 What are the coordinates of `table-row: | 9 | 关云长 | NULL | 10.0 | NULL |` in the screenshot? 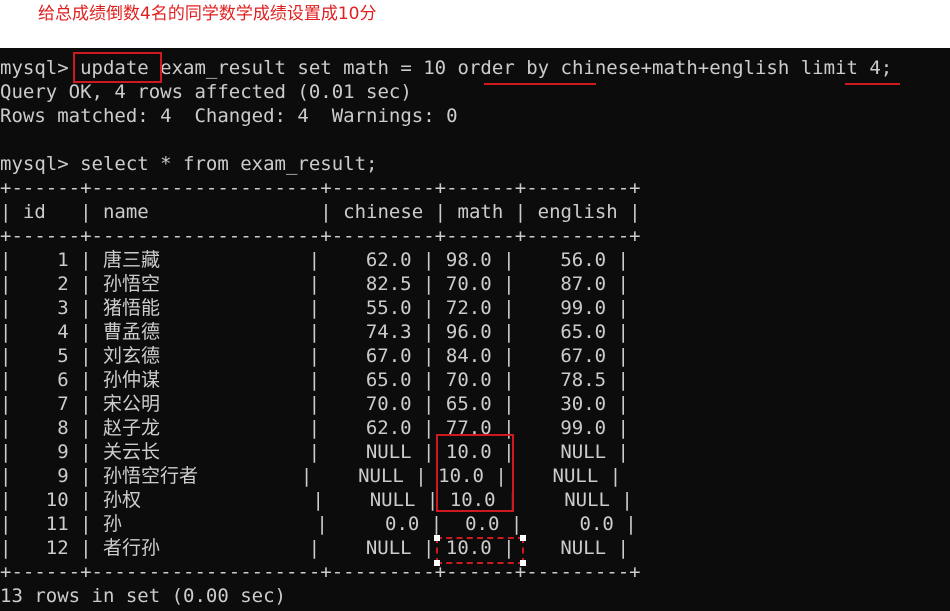 It's located at (314, 452).